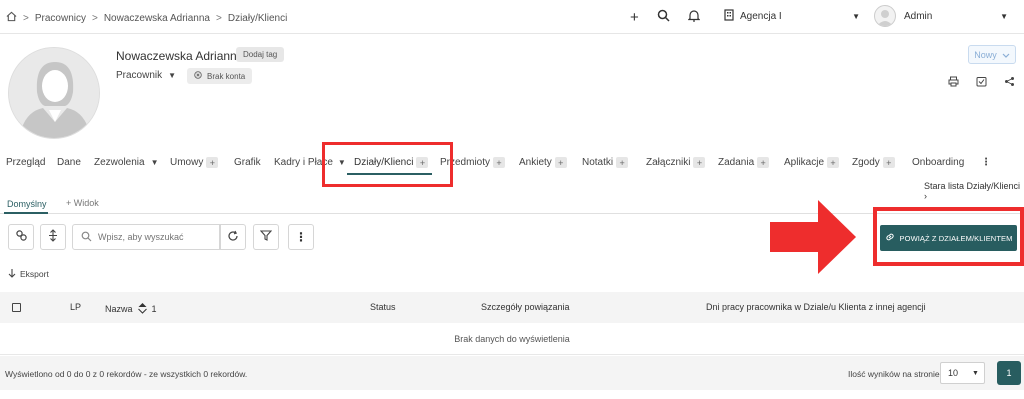  I want to click on user-menu: Admin ▼, so click(941, 16).